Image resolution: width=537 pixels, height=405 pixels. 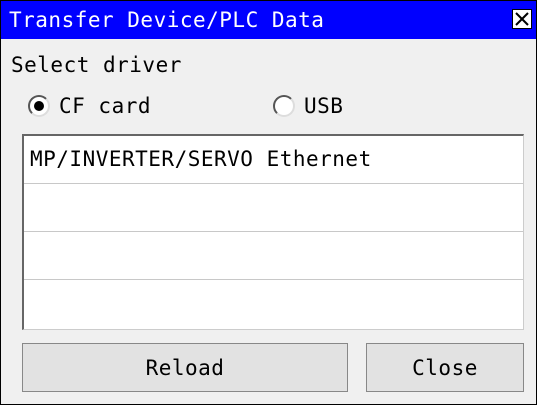 What do you see at coordinates (324, 106) in the screenshot?
I see `radio-usb-label: USB` at bounding box center [324, 106].